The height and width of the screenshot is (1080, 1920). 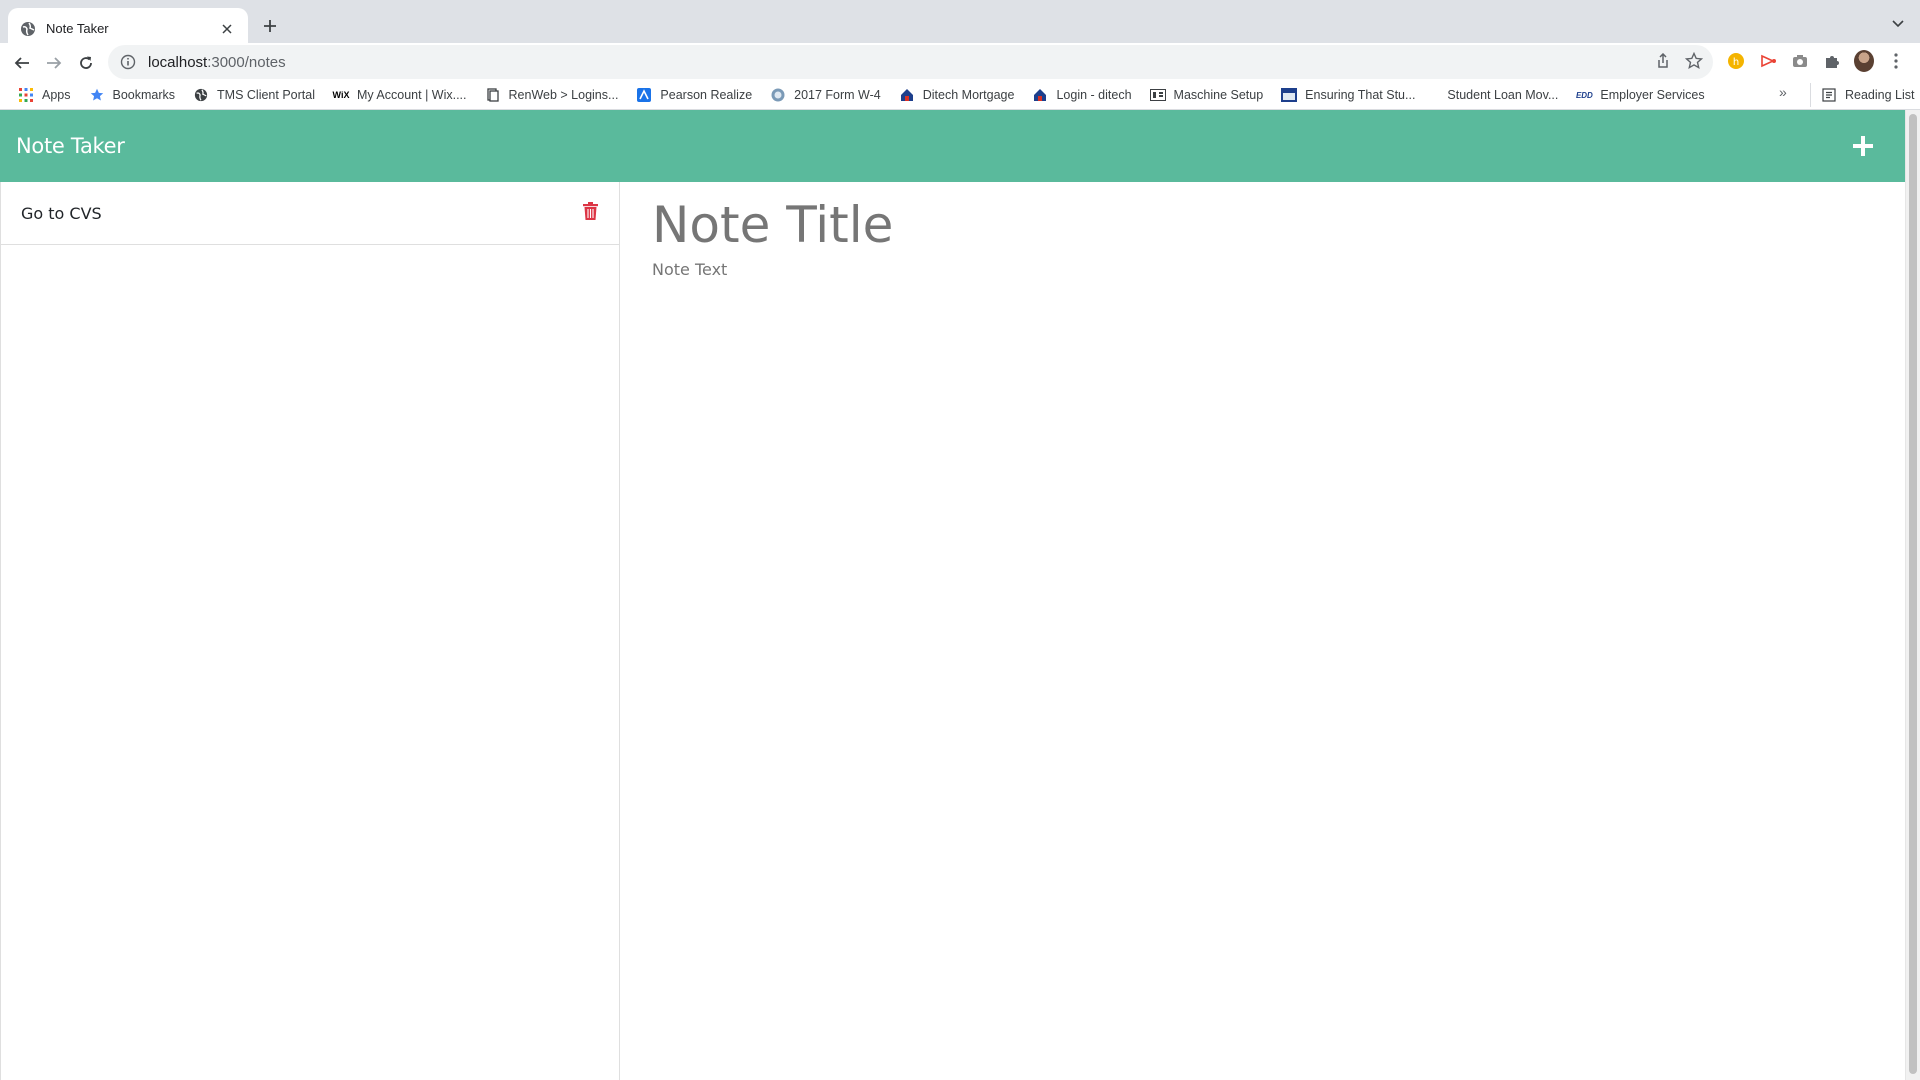 I want to click on reload-icon, so click(x=86, y=62).